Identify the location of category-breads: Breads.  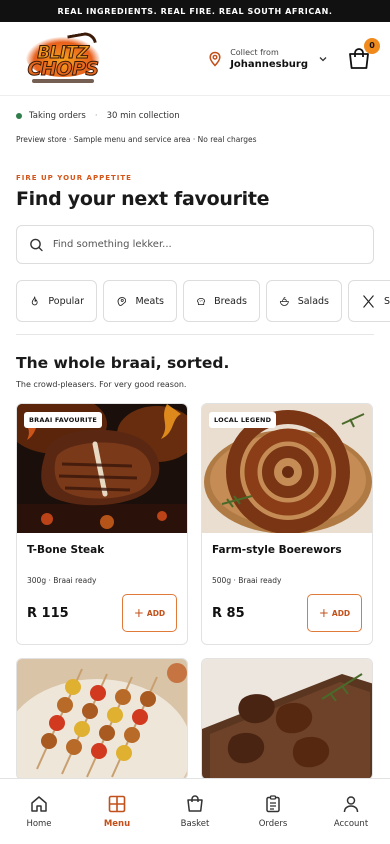
(221, 301).